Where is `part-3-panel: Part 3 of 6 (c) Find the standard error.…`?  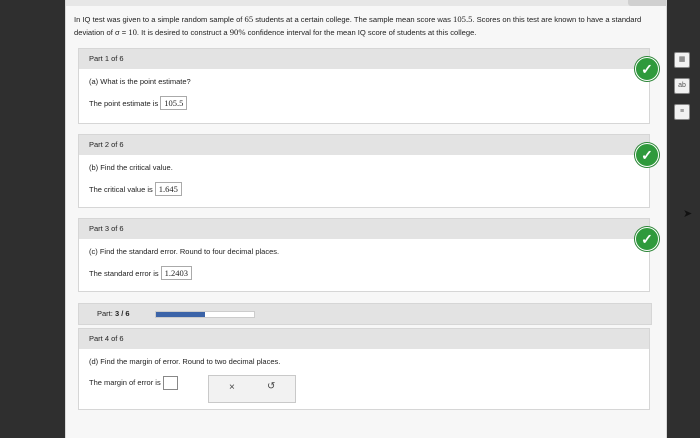 part-3-panel: Part 3 of 6 (c) Find the standard error.… is located at coordinates (368, 255).